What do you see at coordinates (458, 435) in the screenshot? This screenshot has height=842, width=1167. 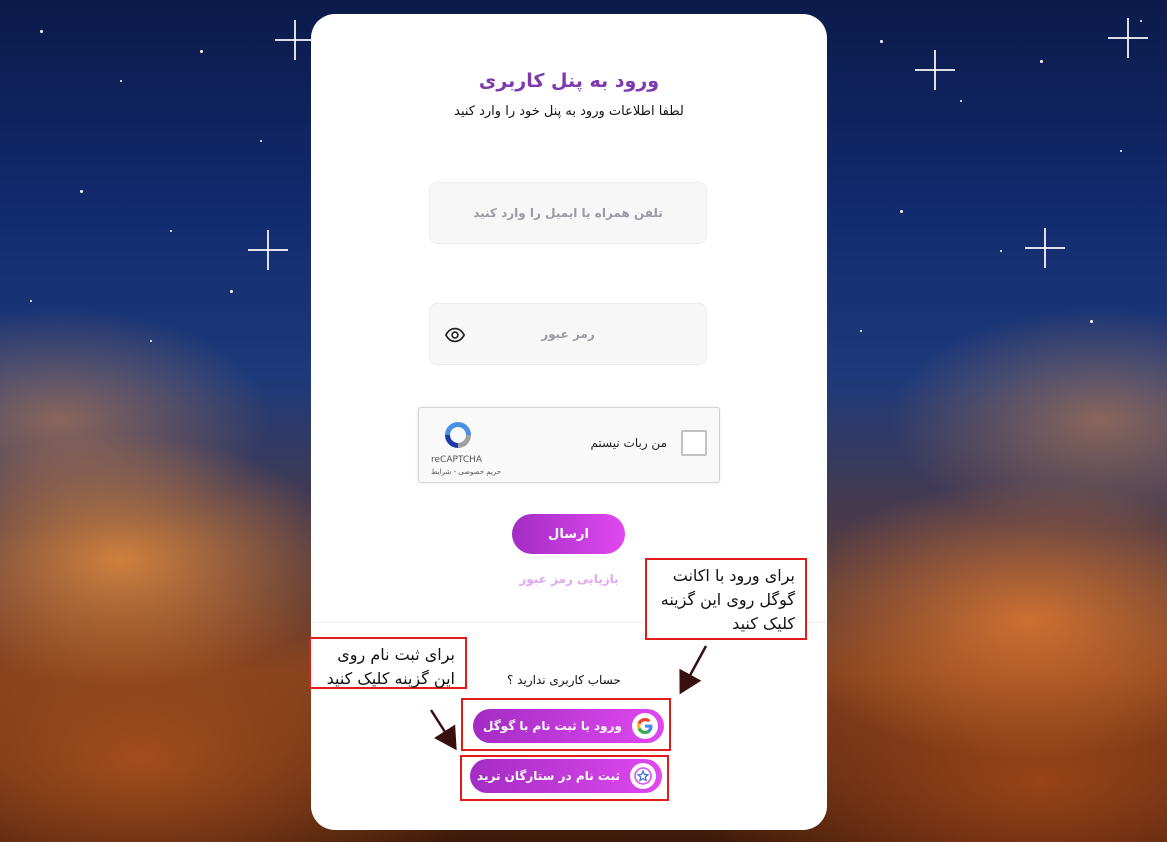 I see `recaptcha-icon` at bounding box center [458, 435].